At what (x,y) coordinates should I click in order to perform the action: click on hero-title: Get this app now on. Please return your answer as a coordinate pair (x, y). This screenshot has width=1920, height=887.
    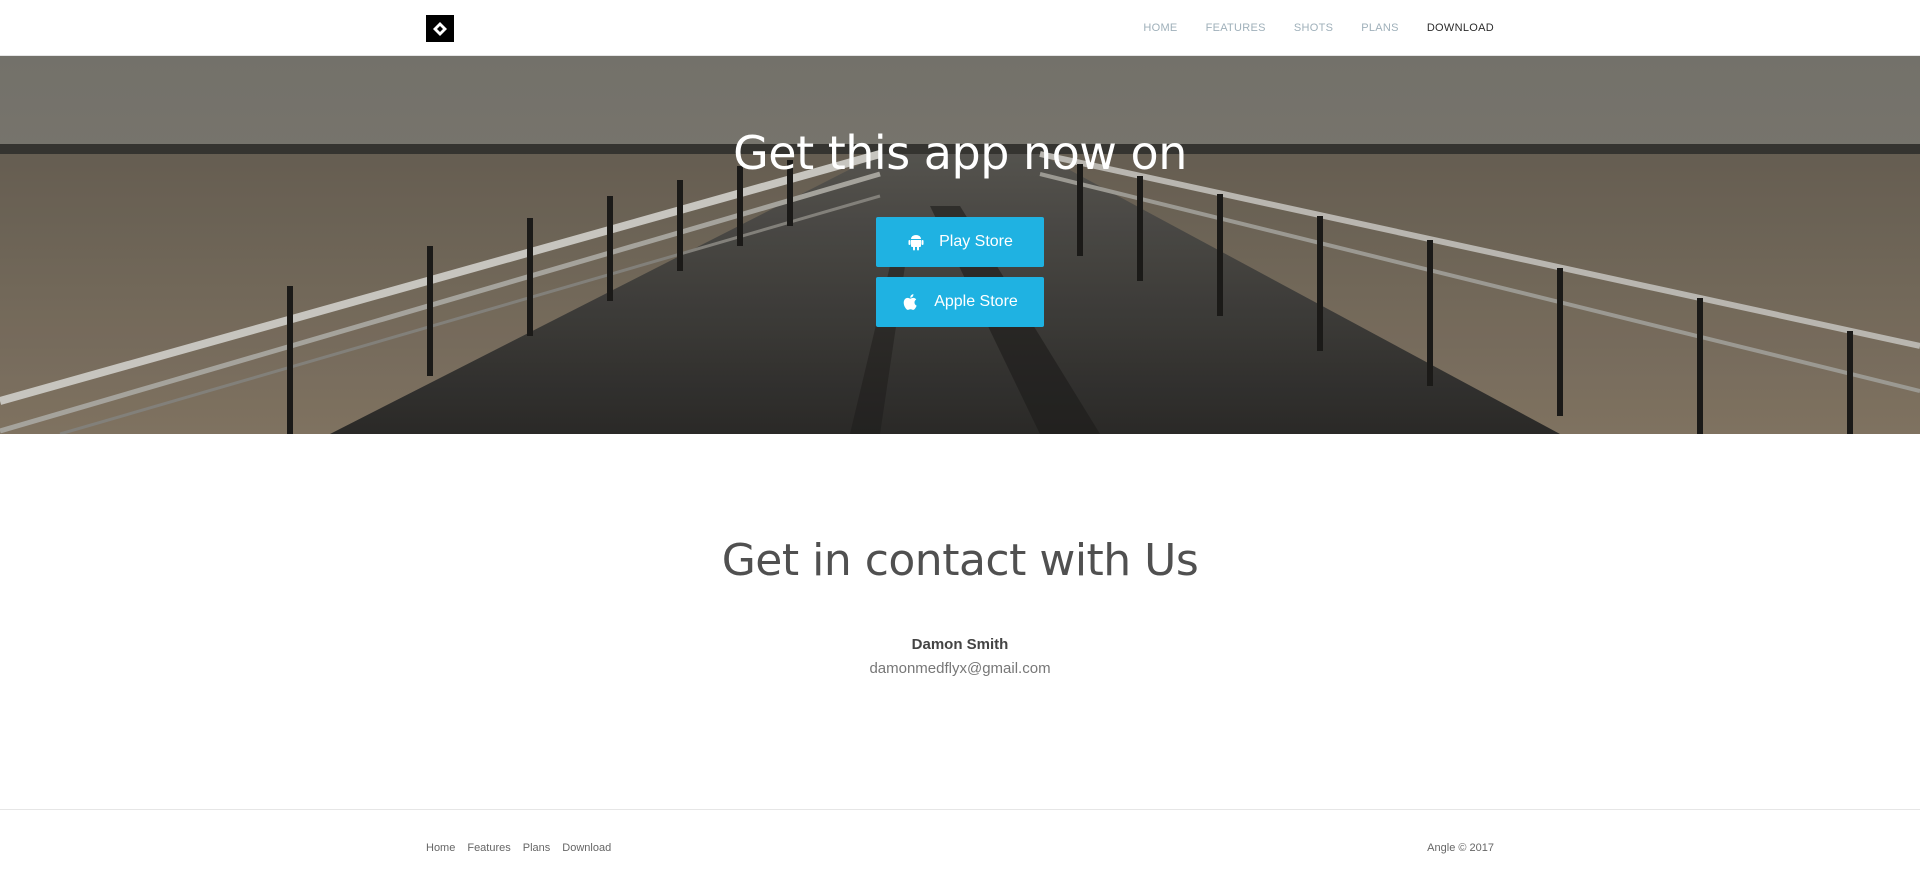
    Looking at the image, I should click on (960, 153).